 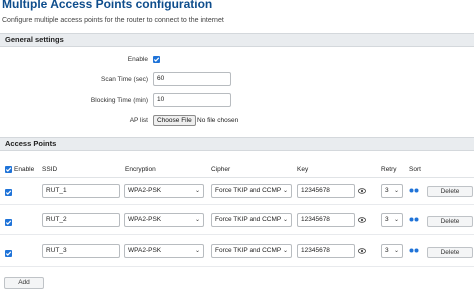 I want to click on header-enable-checkbox, so click(x=8, y=169).